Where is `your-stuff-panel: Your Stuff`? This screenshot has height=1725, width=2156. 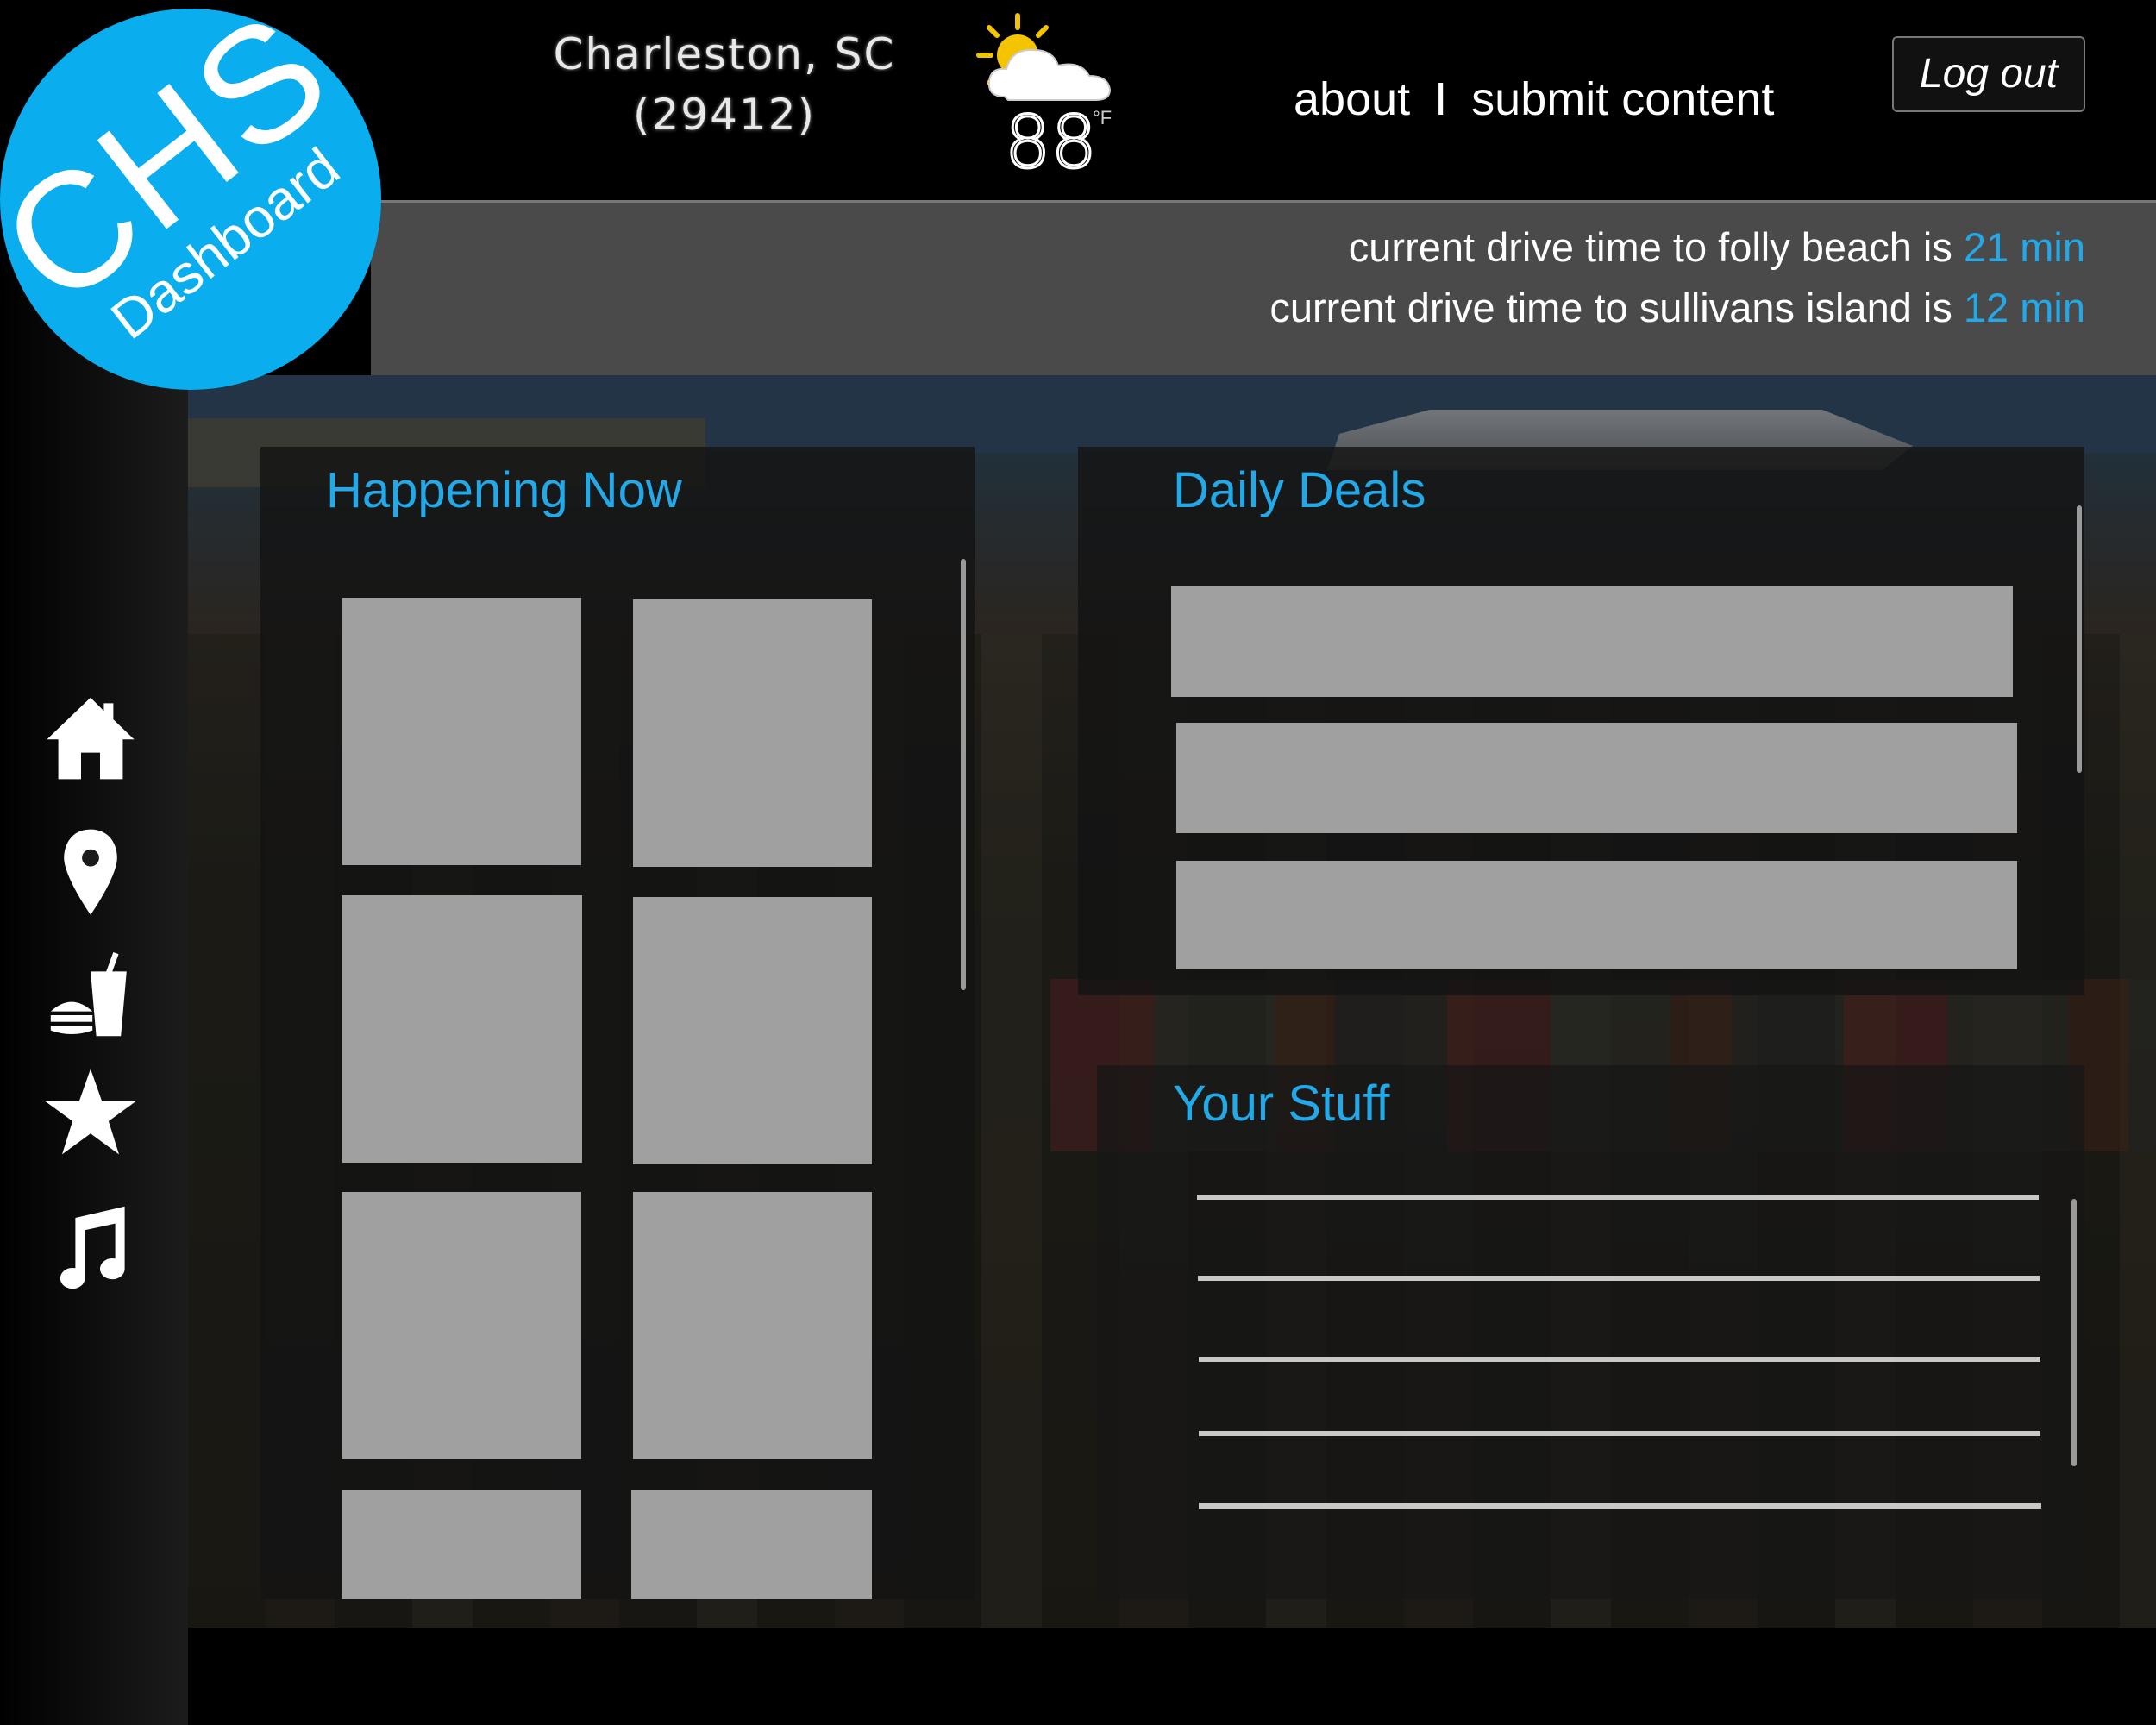
your-stuff-panel: Your Stuff is located at coordinates (1590, 1332).